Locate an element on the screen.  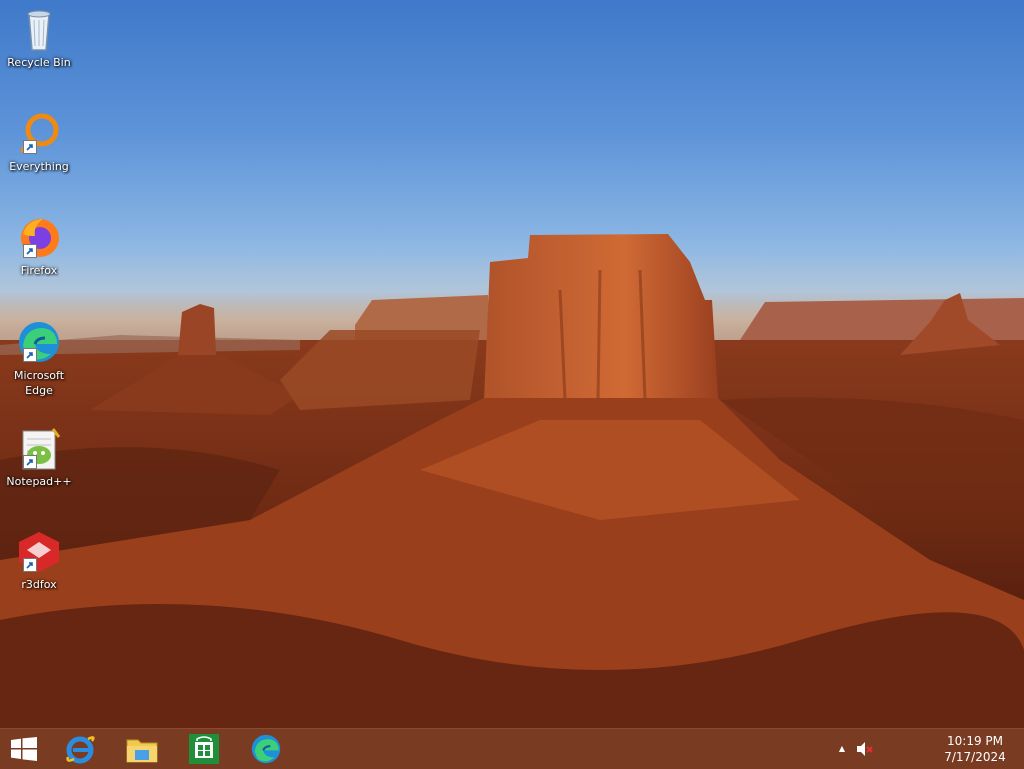
desktop-icon-recycle-bin: Recycle Bin is located at coordinates (39, 37).